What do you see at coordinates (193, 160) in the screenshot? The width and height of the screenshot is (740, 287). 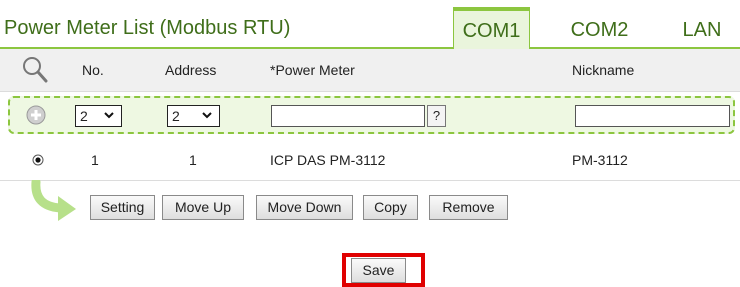 I see `row-address: 1` at bounding box center [193, 160].